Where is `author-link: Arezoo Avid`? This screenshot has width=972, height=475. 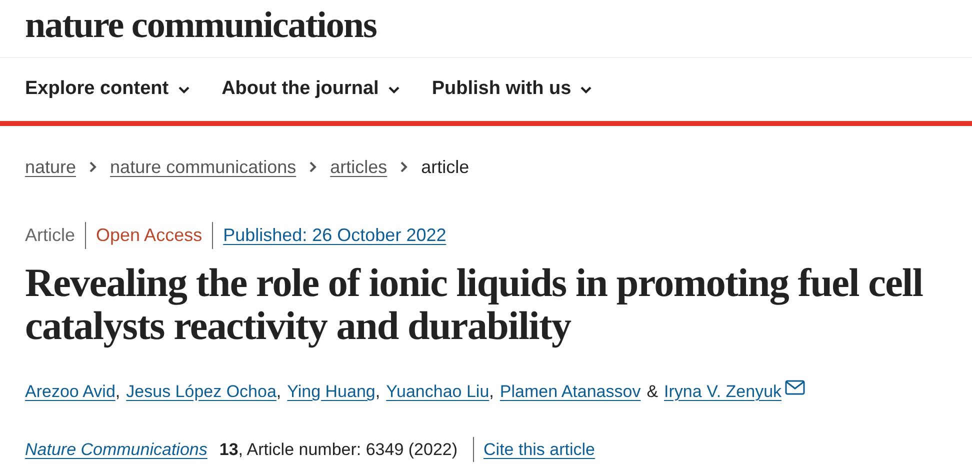 author-link: Arezoo Avid is located at coordinates (70, 391).